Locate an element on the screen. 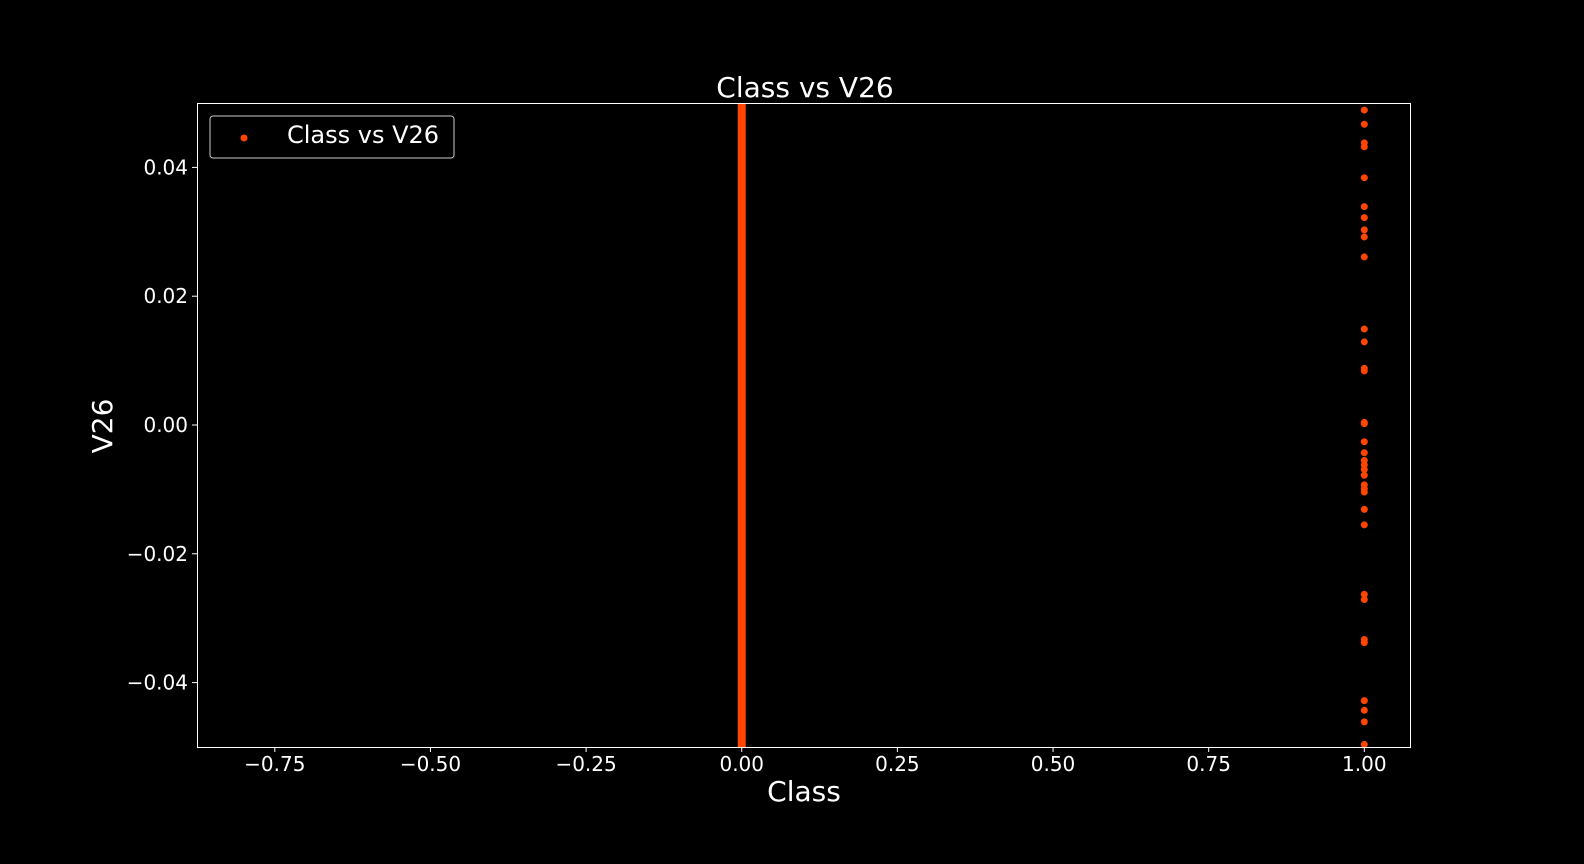 The width and height of the screenshot is (1584, 864). y-tick-label: 0.04 is located at coordinates (165, 167).